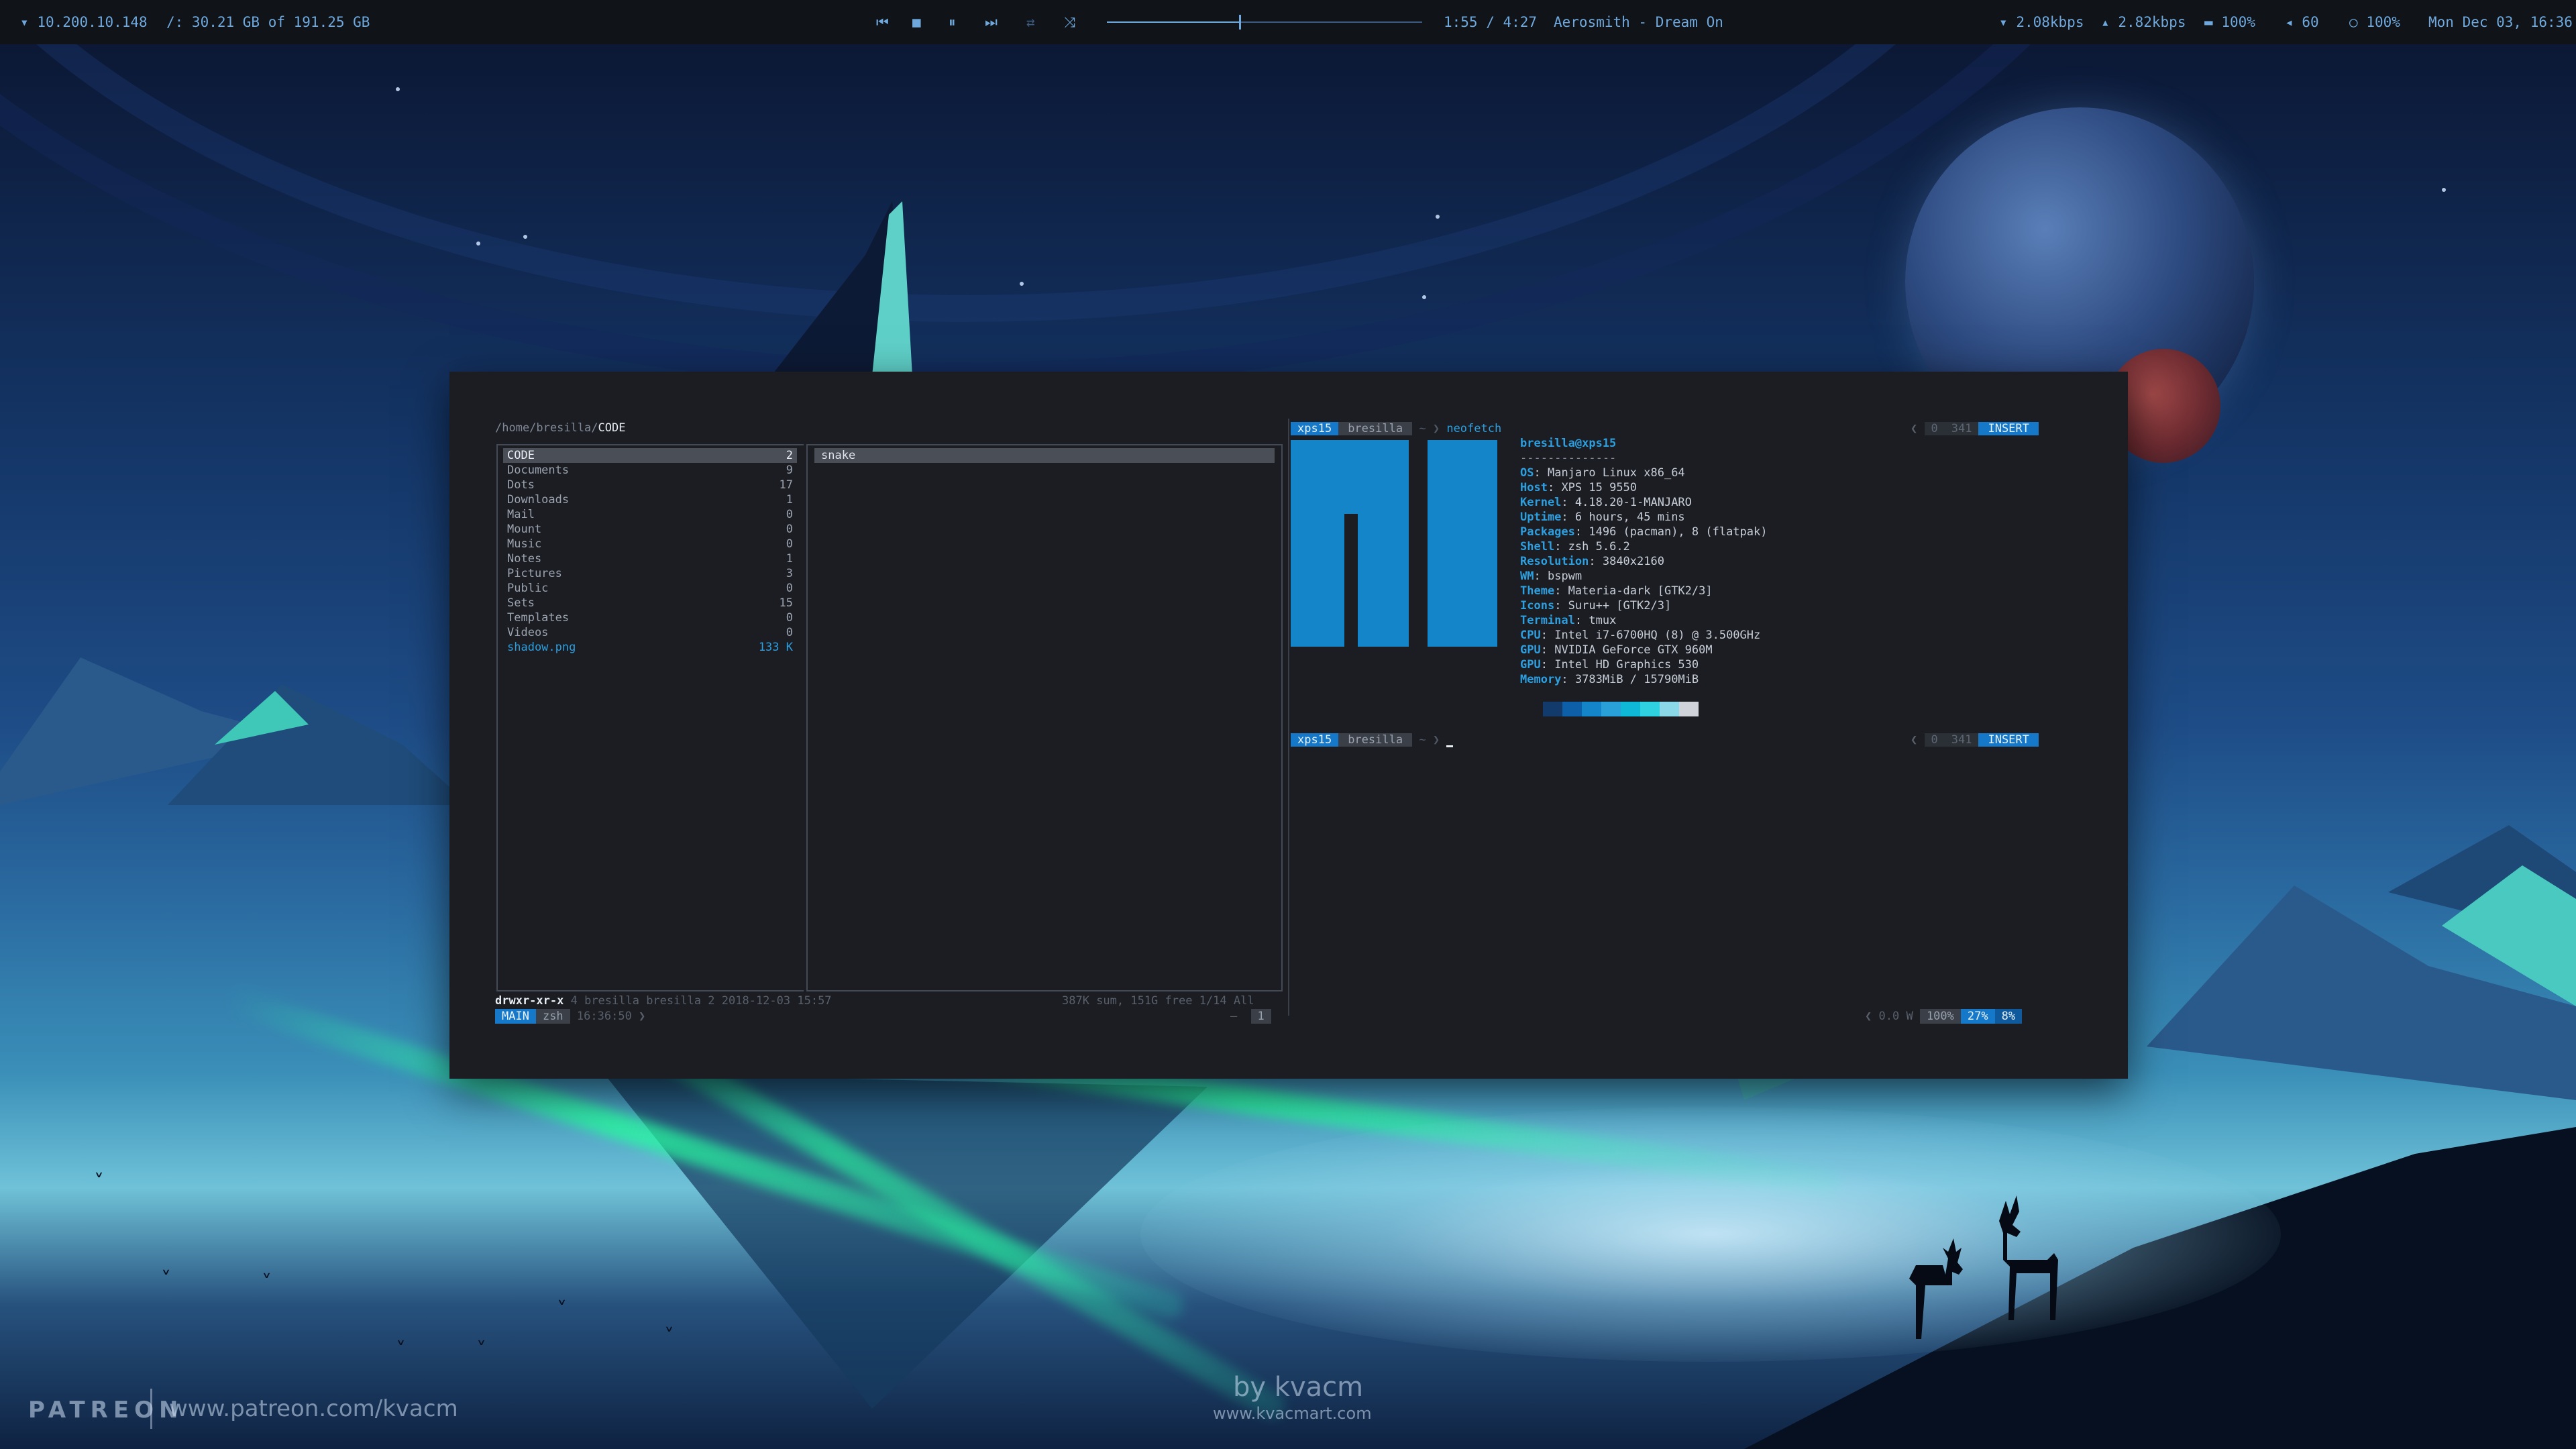 This screenshot has height=1449, width=2576. What do you see at coordinates (1629, 517) in the screenshot?
I see `neofetch-value: 6 hours, 45 mins` at bounding box center [1629, 517].